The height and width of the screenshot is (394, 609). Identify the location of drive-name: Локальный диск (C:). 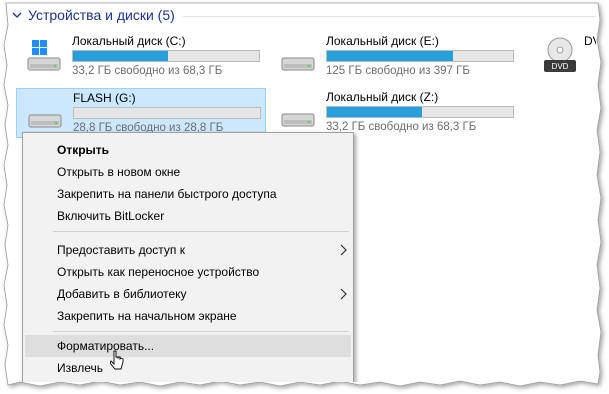
(129, 41).